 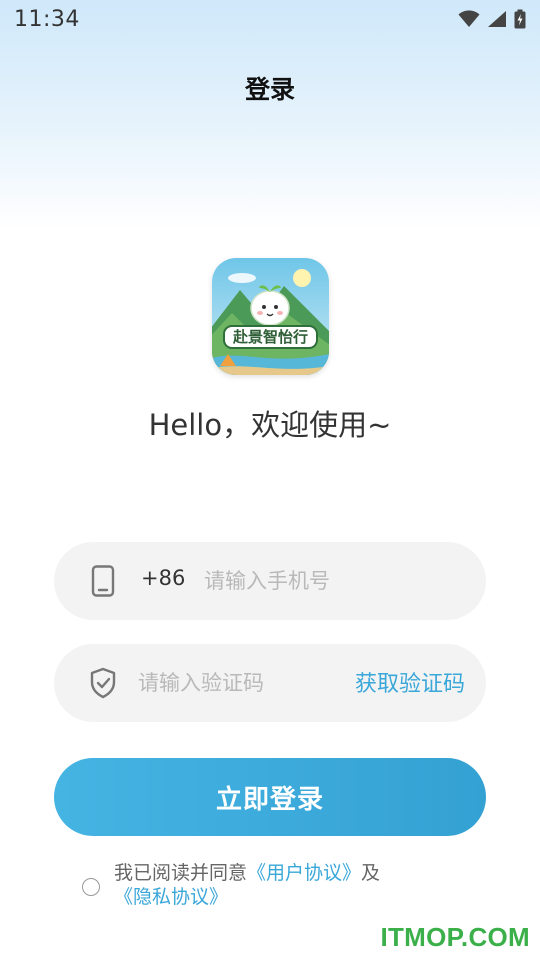 I want to click on phone-field: +86, so click(x=270, y=581).